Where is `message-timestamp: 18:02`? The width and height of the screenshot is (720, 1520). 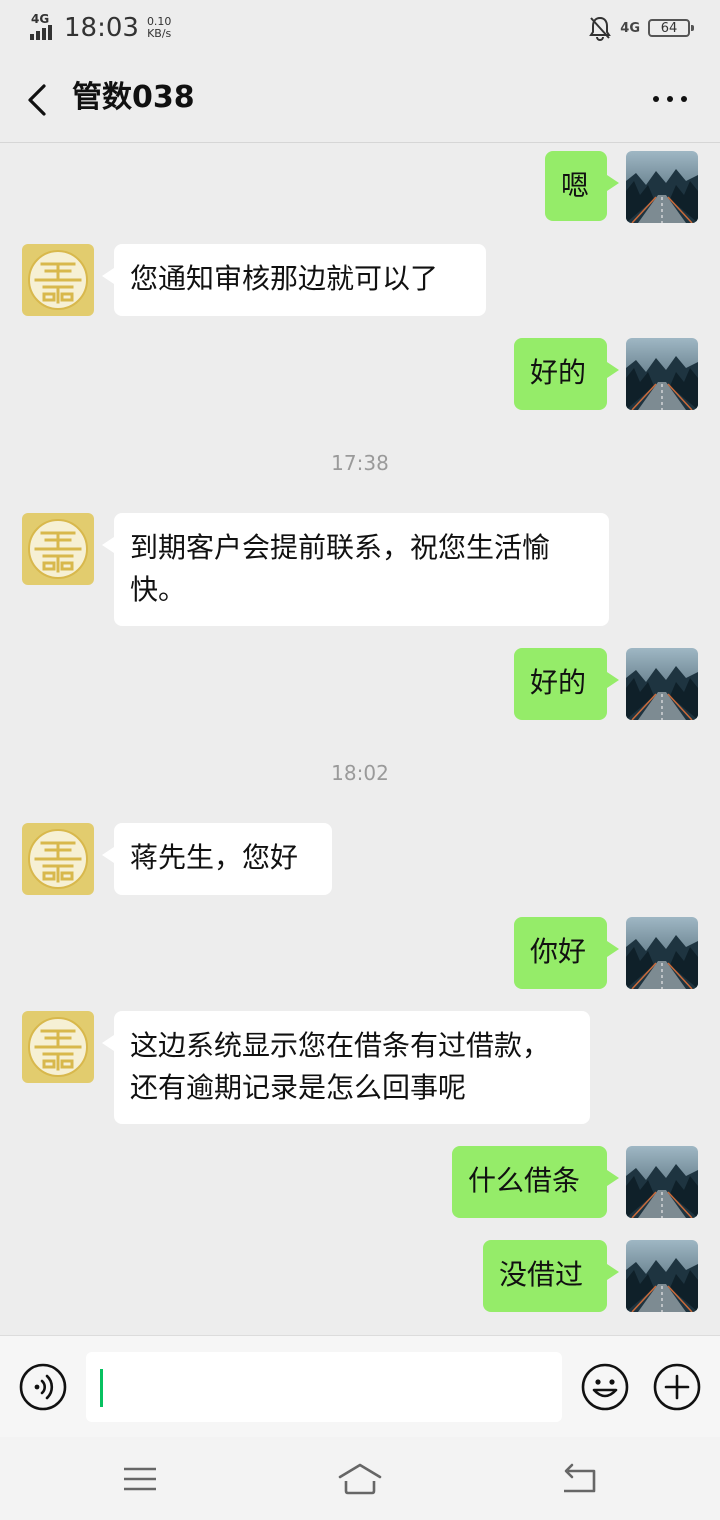 message-timestamp: 18:02 is located at coordinates (360, 773).